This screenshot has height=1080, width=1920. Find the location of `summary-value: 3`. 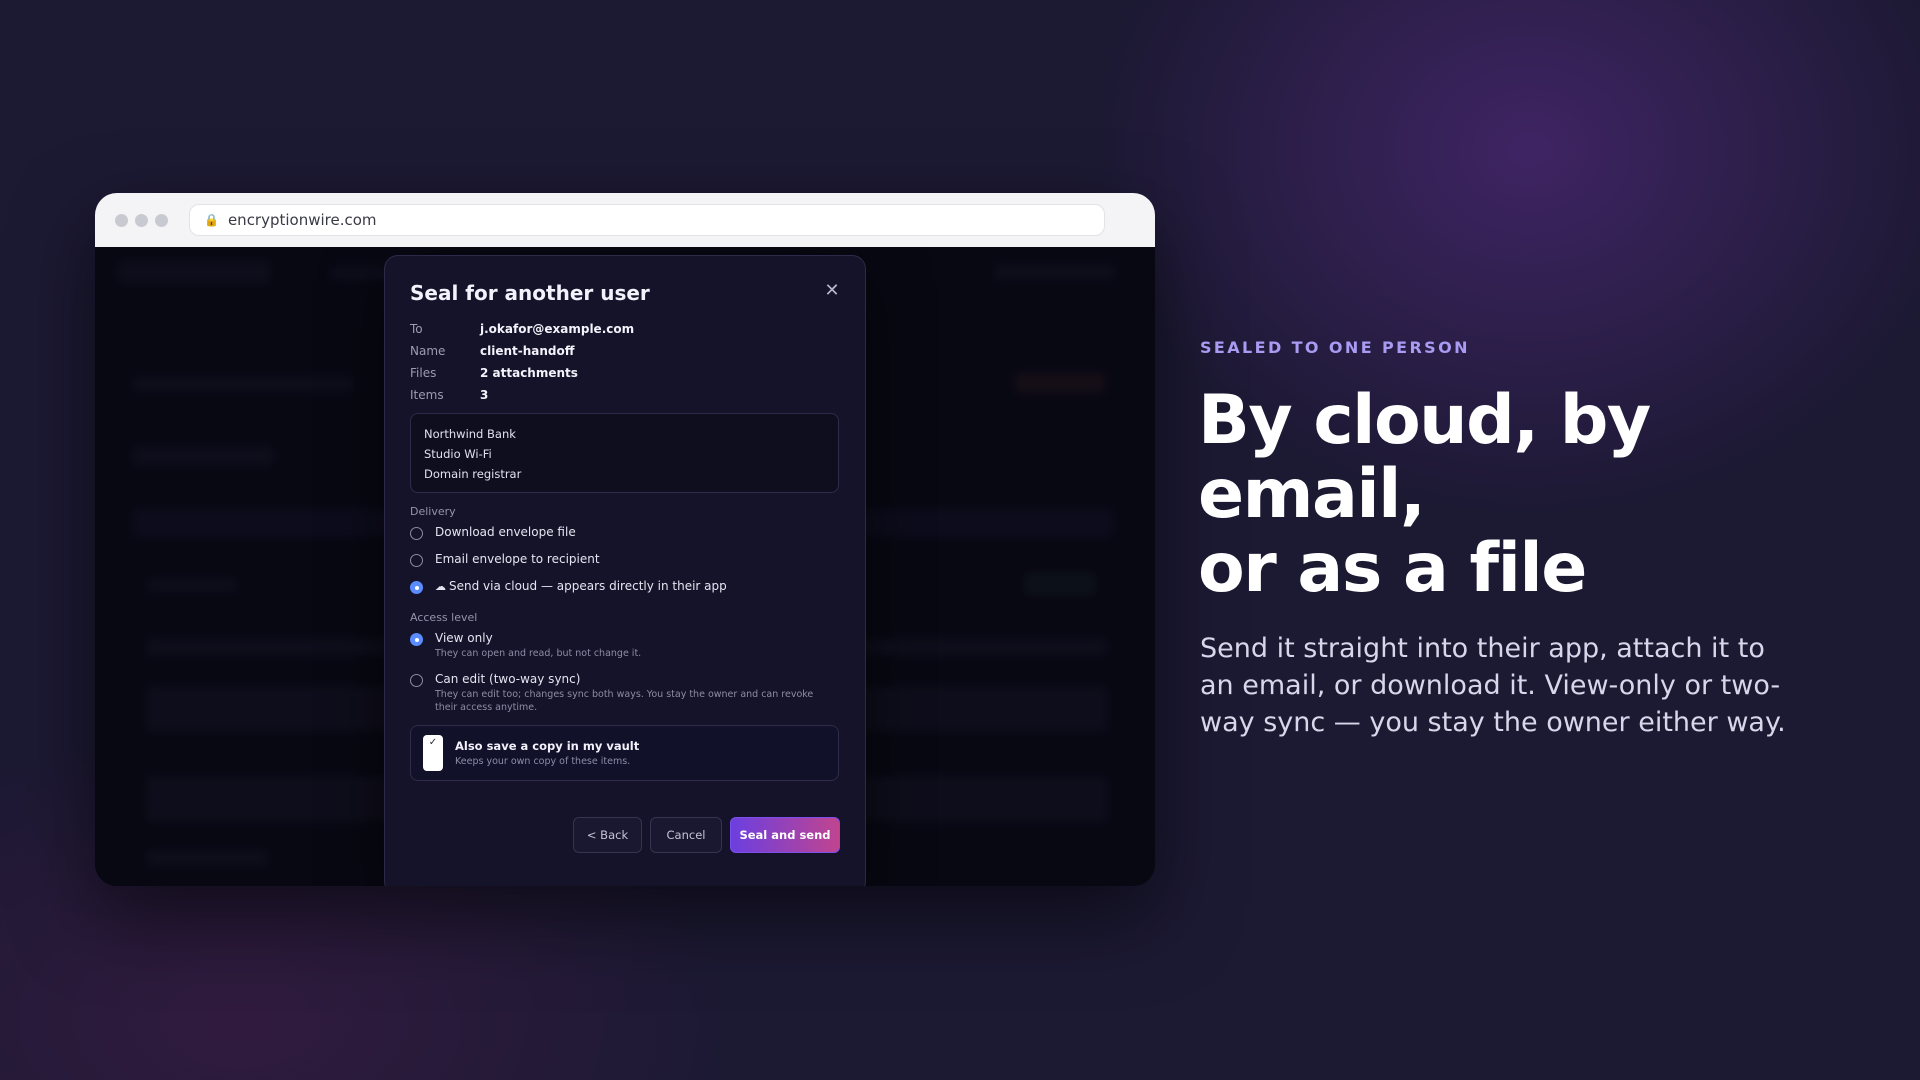

summary-value: 3 is located at coordinates (484, 395).